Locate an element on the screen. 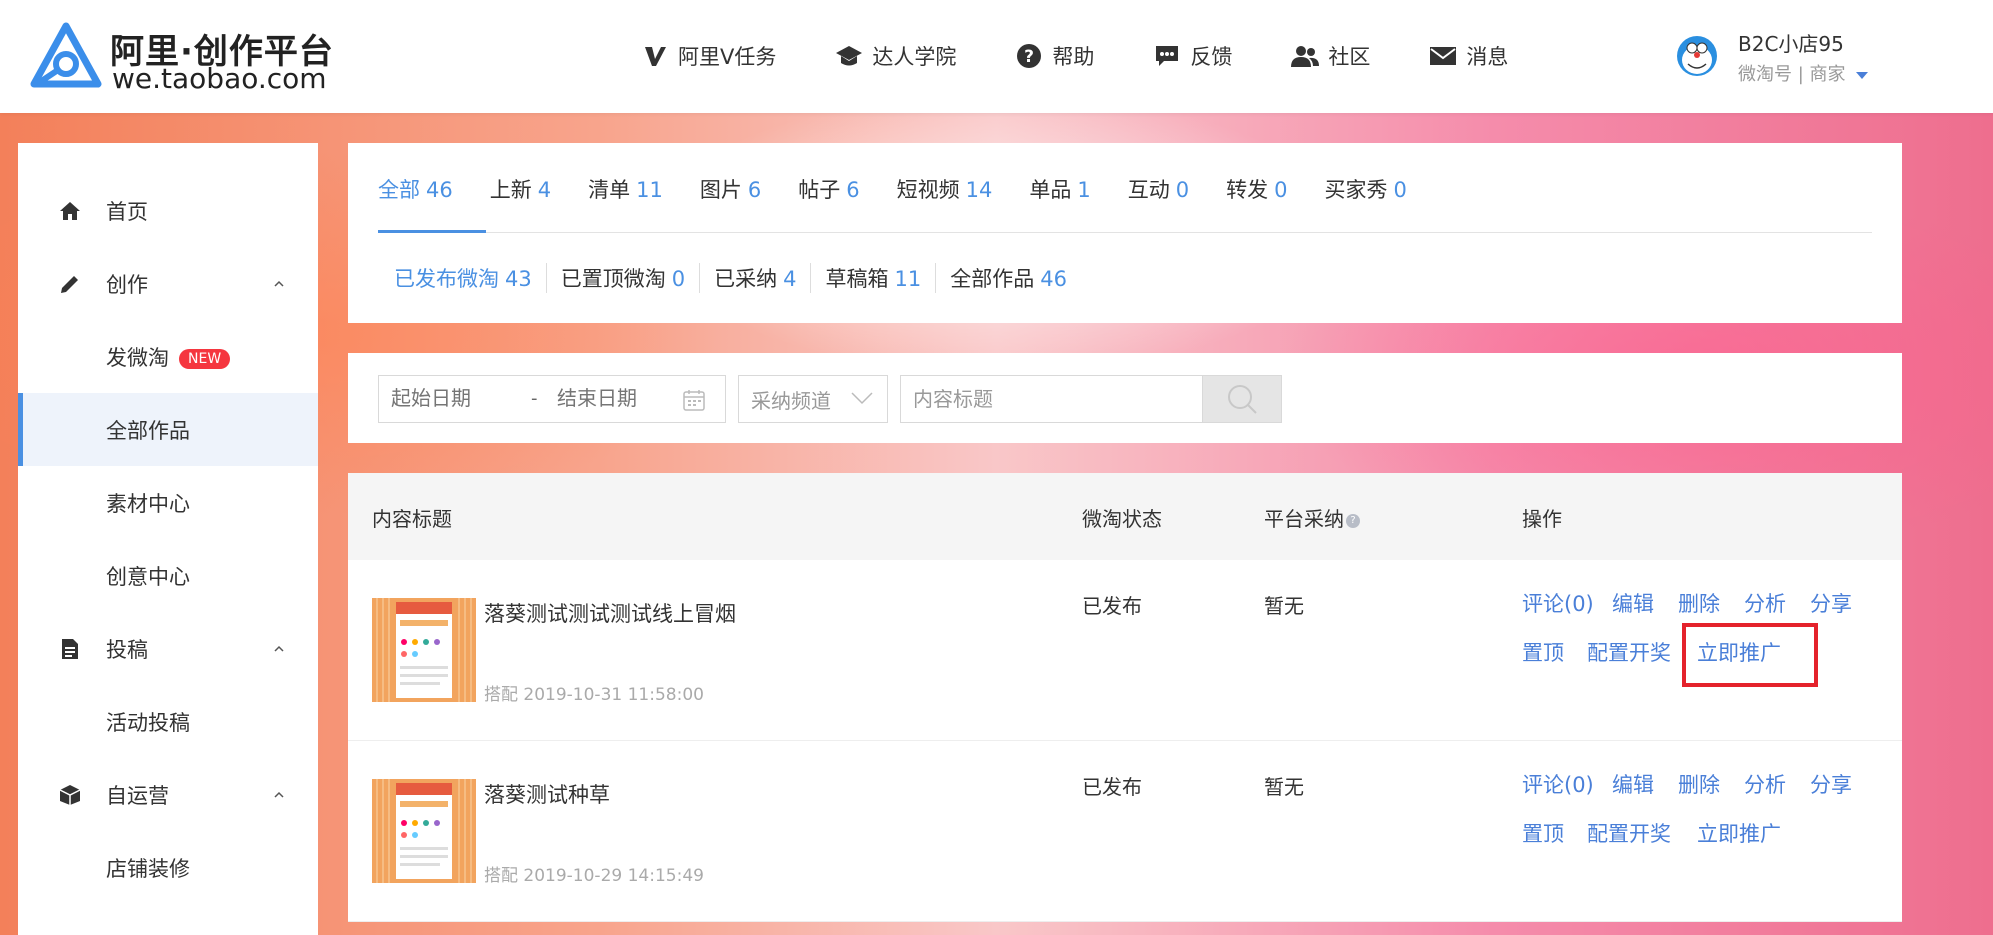 This screenshot has width=1993, height=935. title-search-input is located at coordinates (1051, 399).